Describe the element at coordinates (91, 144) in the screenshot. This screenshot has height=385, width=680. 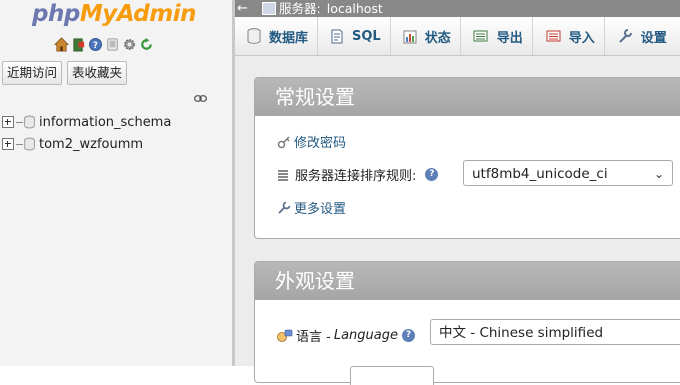
I see `database-name: tom2_wzfoumm` at that location.